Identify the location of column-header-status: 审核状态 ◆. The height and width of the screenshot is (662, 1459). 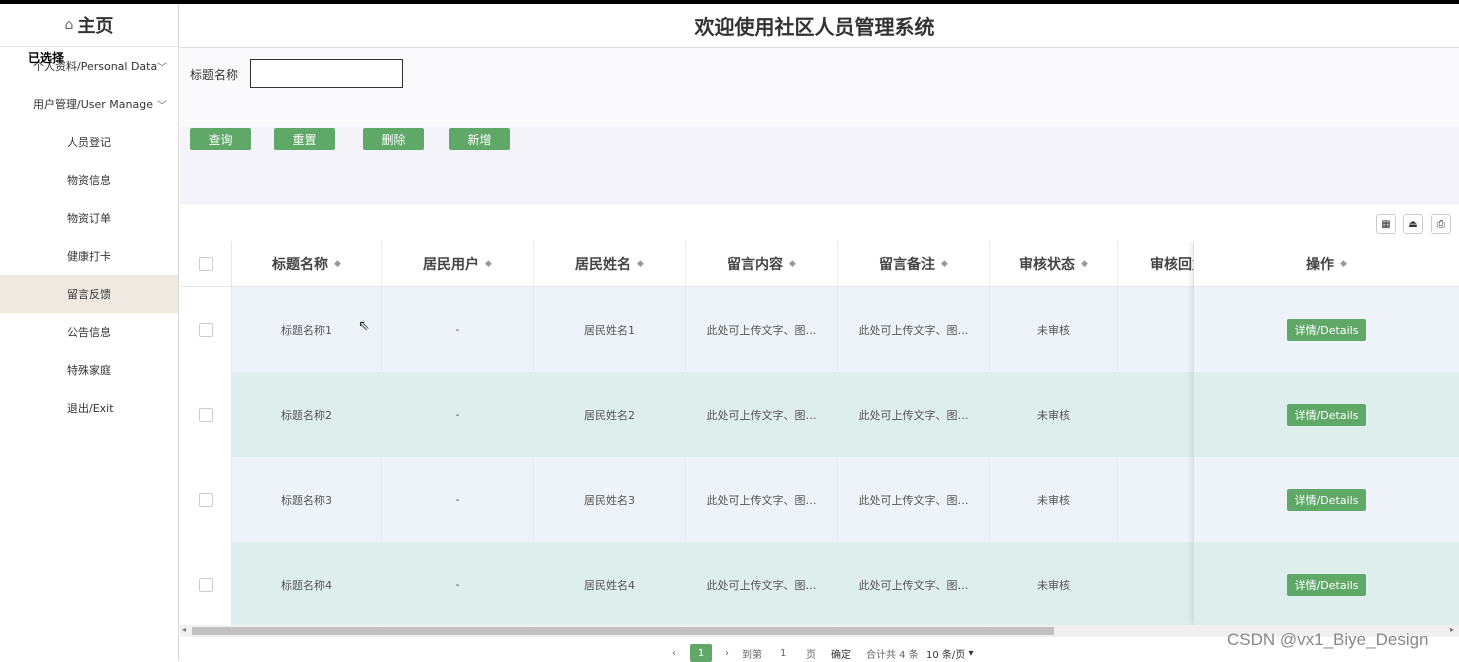
(1054, 264).